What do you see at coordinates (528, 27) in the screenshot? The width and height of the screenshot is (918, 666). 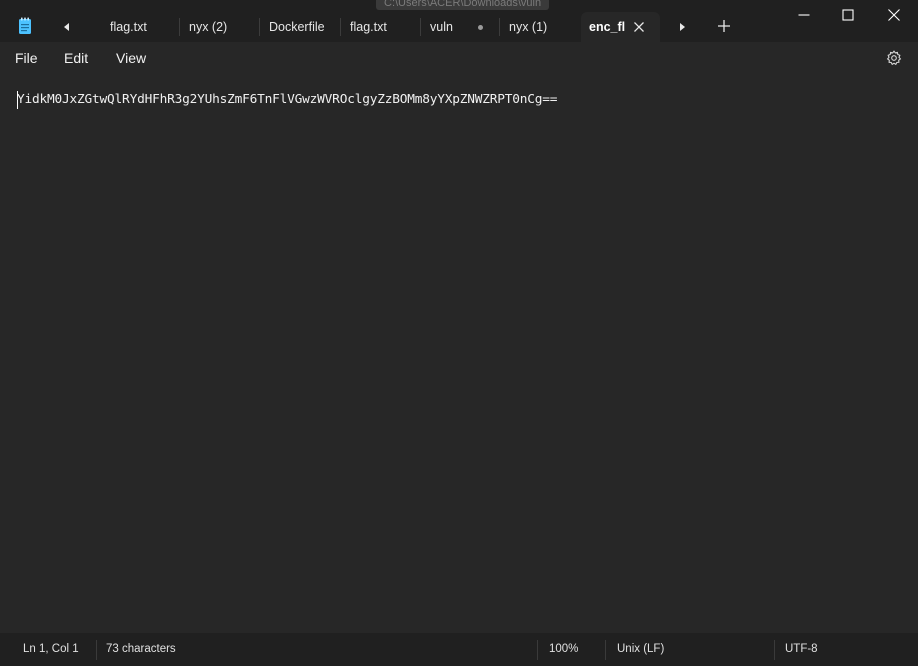 I see `tab-label: nyx (1)` at bounding box center [528, 27].